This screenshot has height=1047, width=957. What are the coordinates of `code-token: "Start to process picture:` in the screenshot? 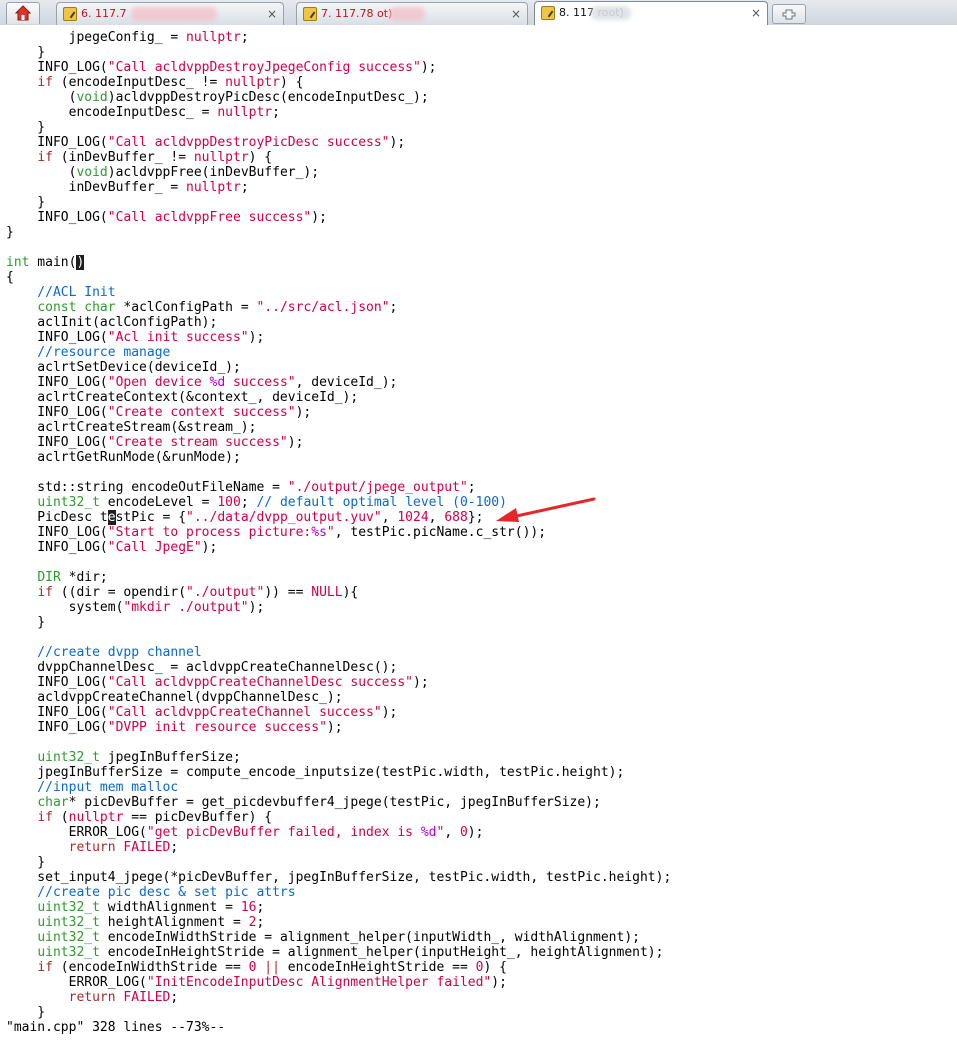 It's located at (209, 532).